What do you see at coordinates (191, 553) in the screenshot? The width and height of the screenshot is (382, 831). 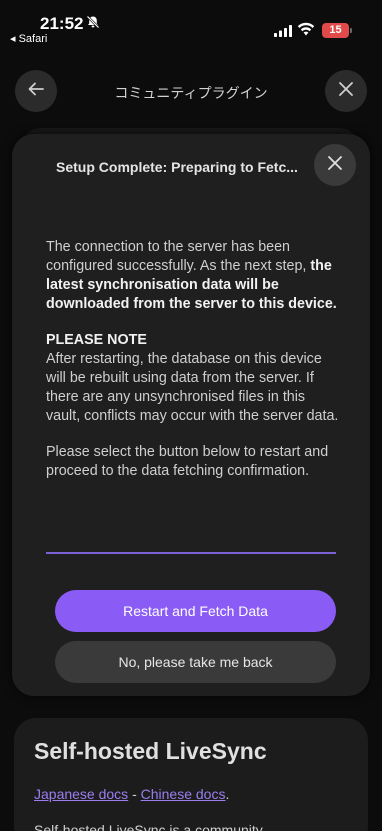 I see `accent-divider` at bounding box center [191, 553].